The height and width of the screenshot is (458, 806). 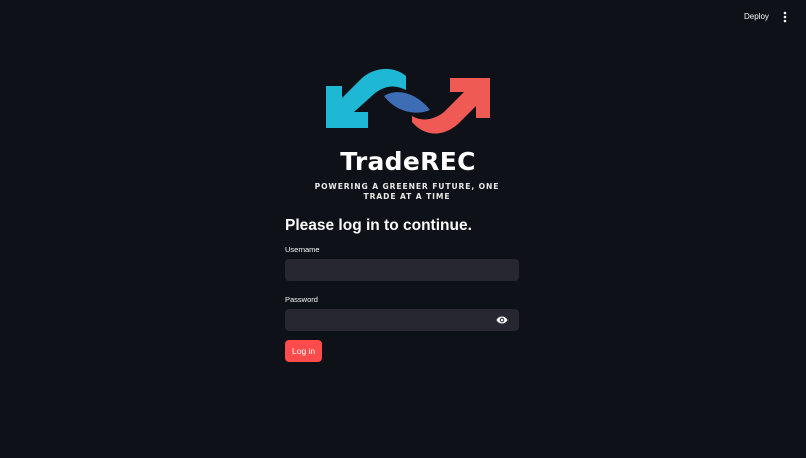 I want to click on password-field-container, so click(x=402, y=320).